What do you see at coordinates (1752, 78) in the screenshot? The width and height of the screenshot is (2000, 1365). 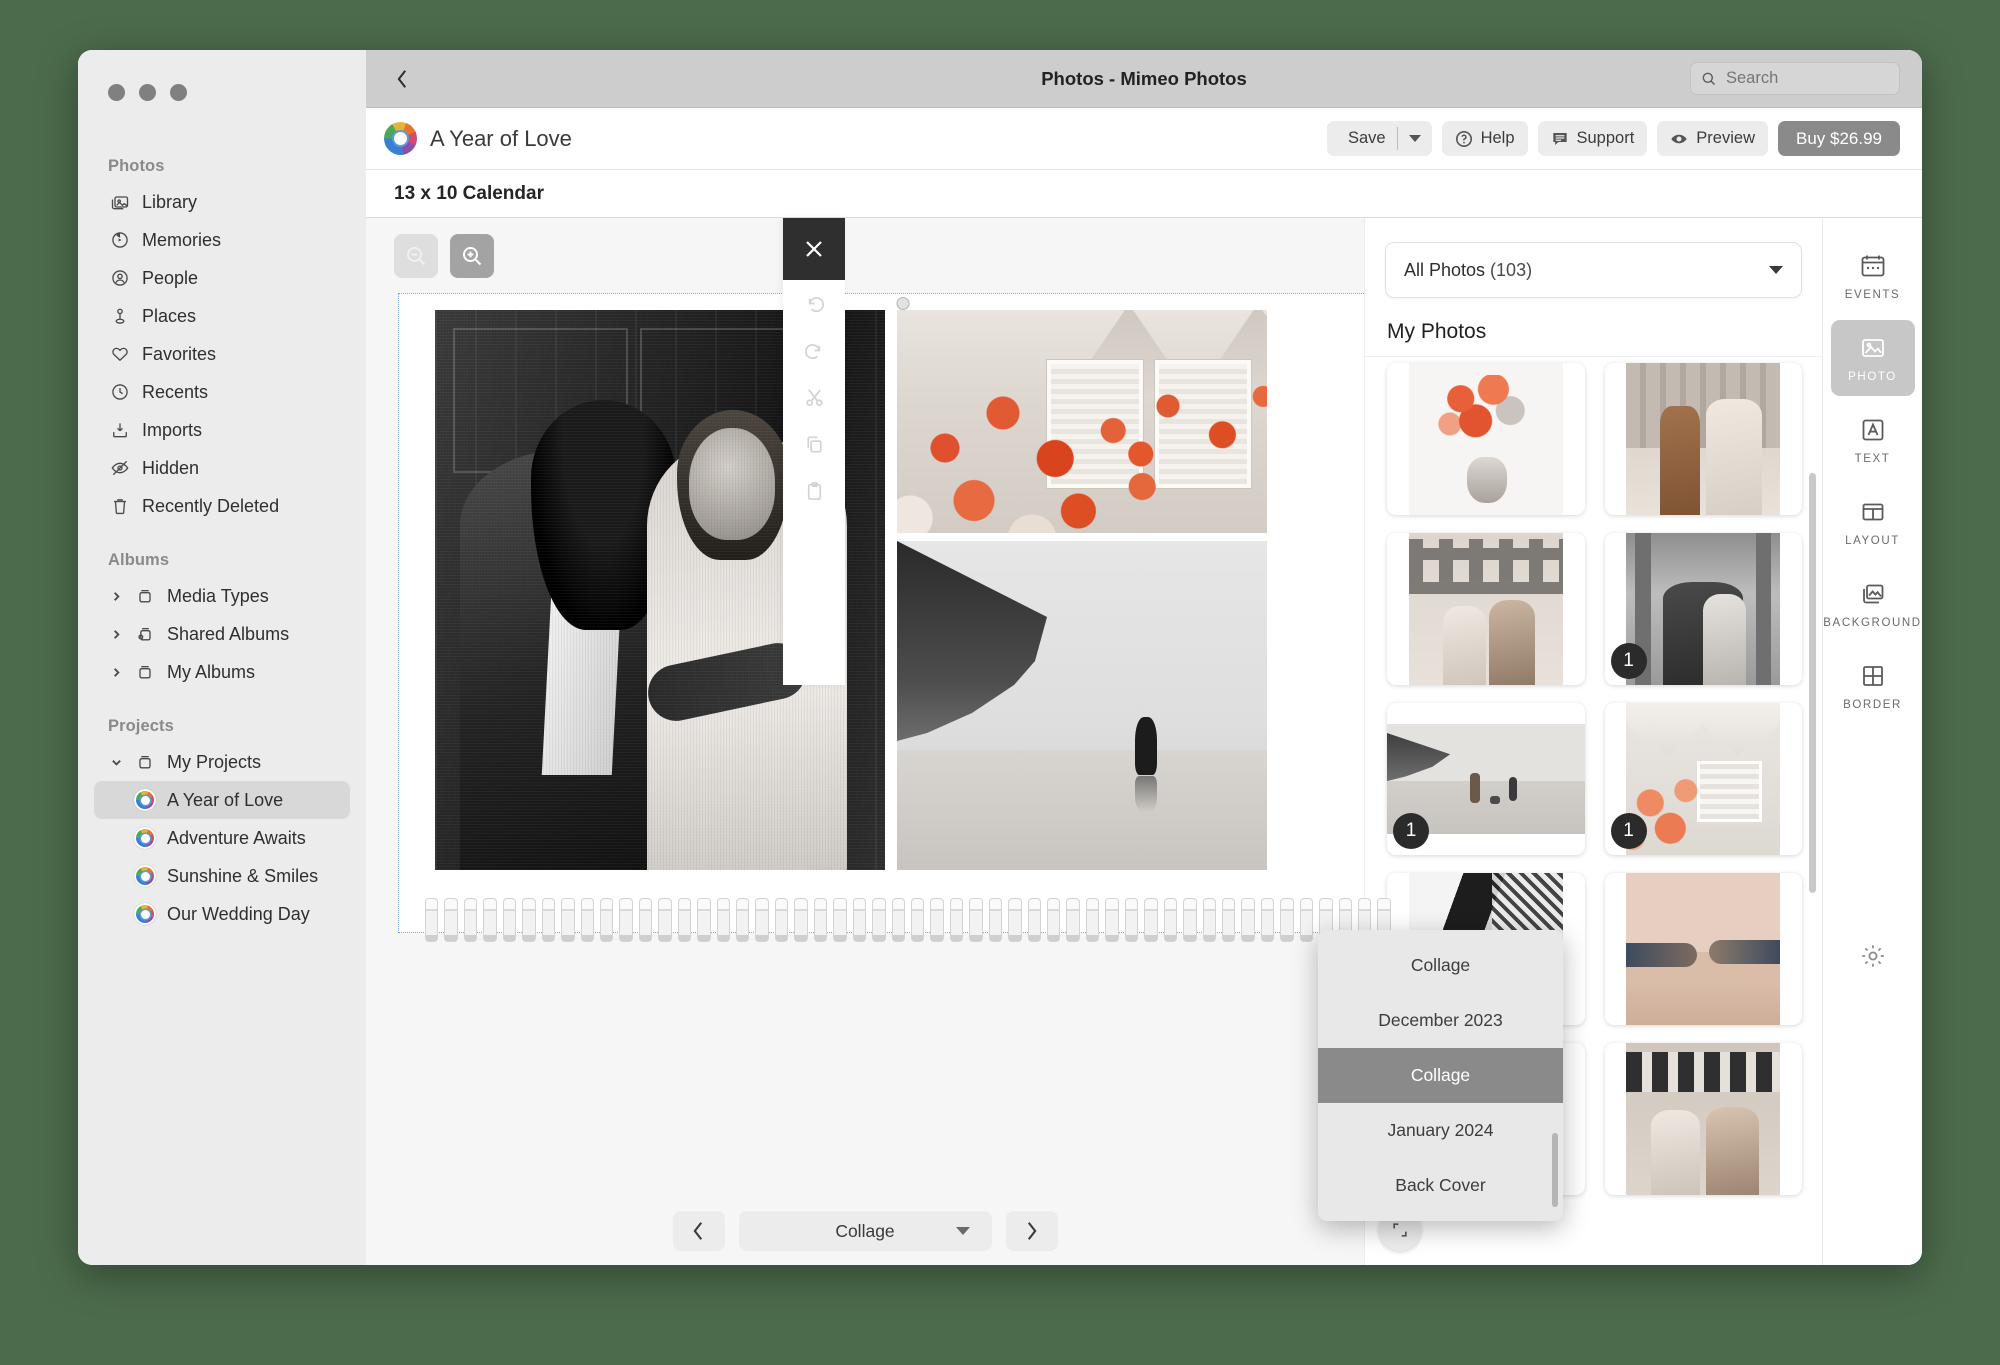 I see `search-placeholder: Search` at bounding box center [1752, 78].